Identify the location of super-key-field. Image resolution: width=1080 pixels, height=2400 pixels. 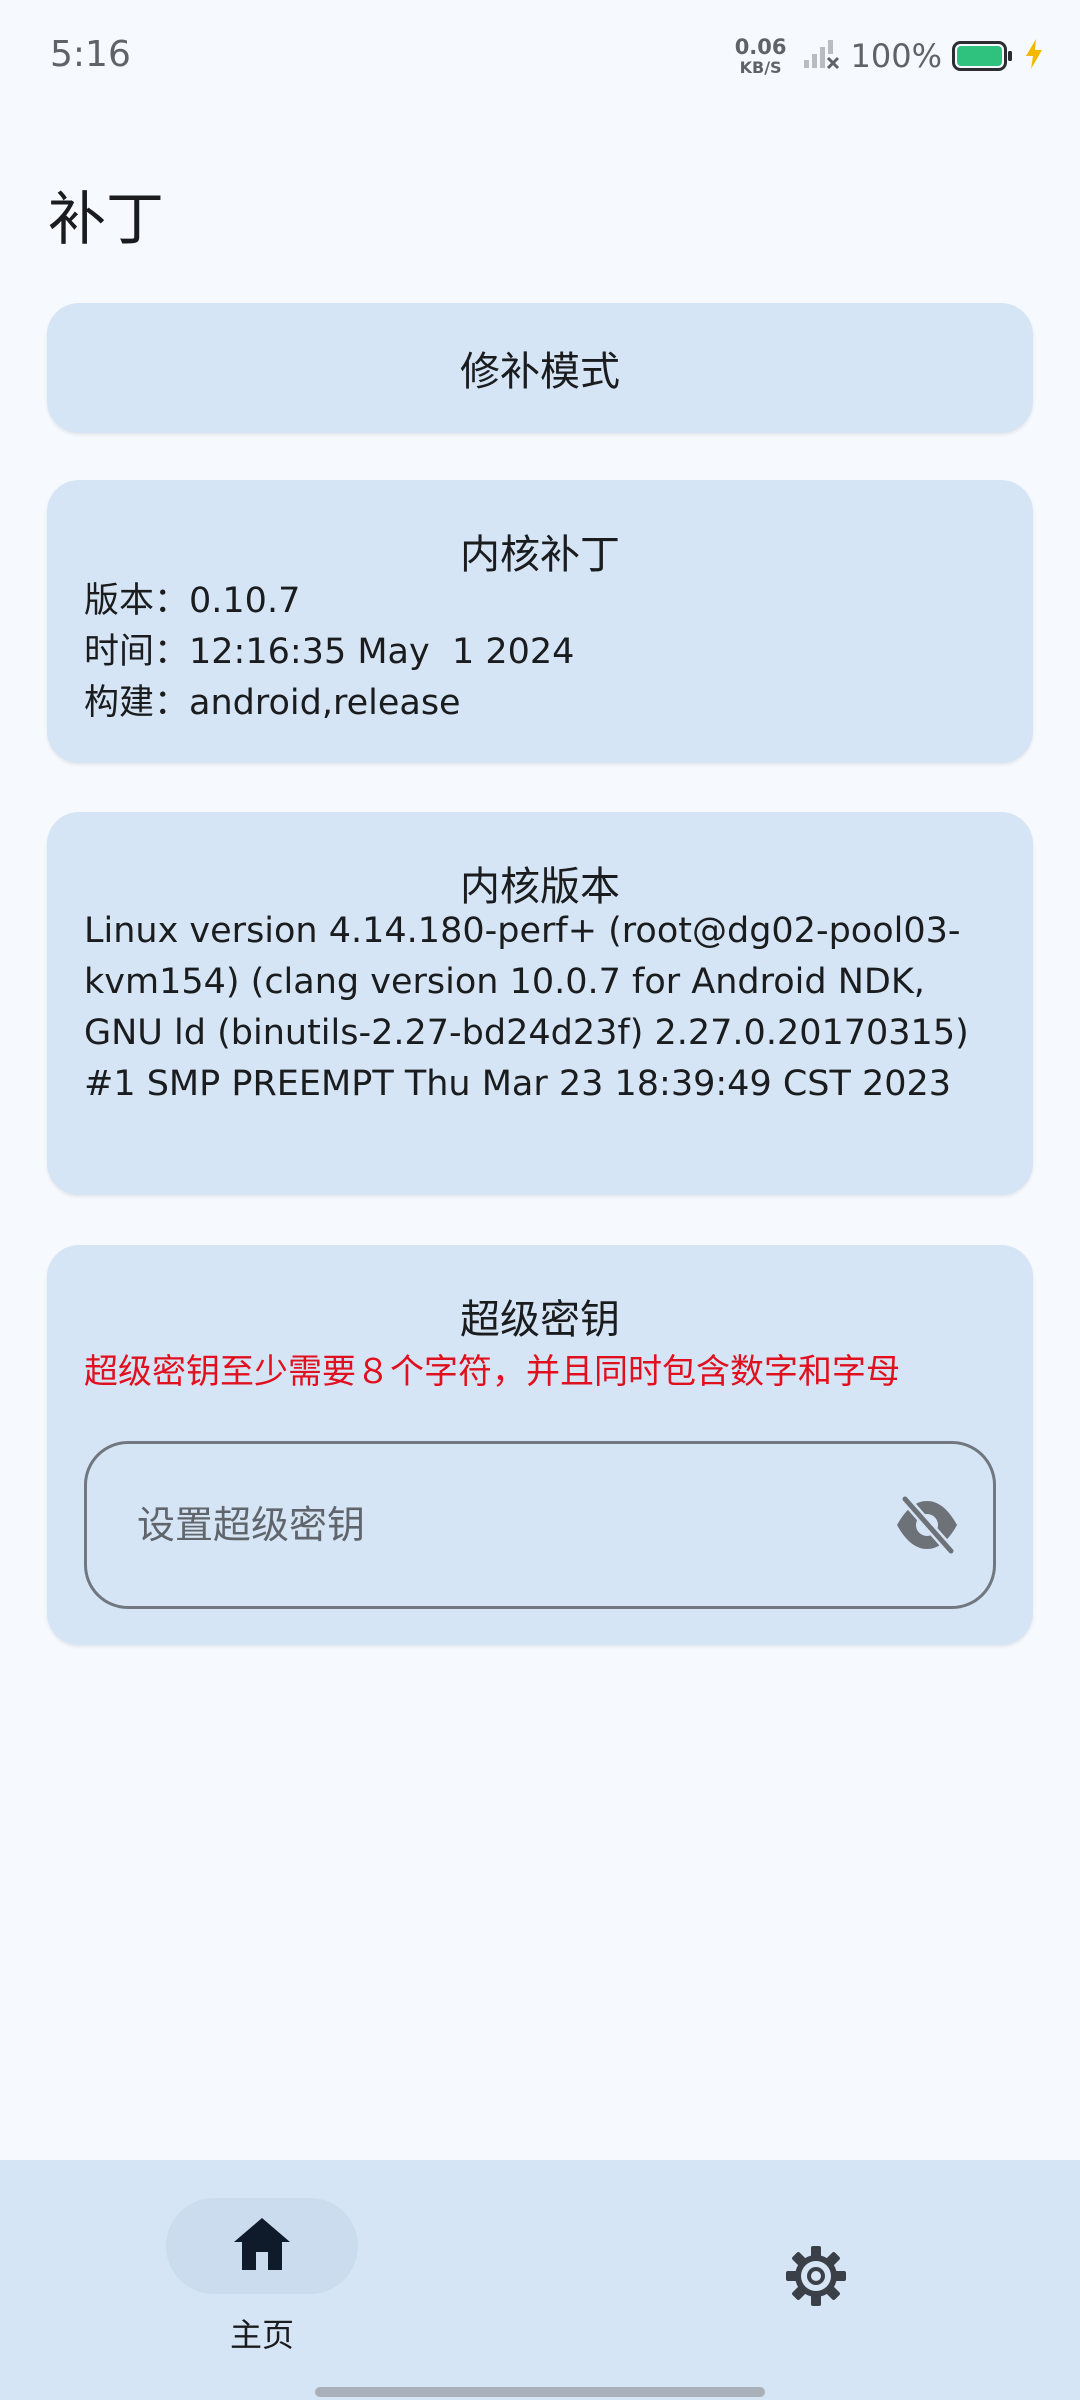
(540, 1525).